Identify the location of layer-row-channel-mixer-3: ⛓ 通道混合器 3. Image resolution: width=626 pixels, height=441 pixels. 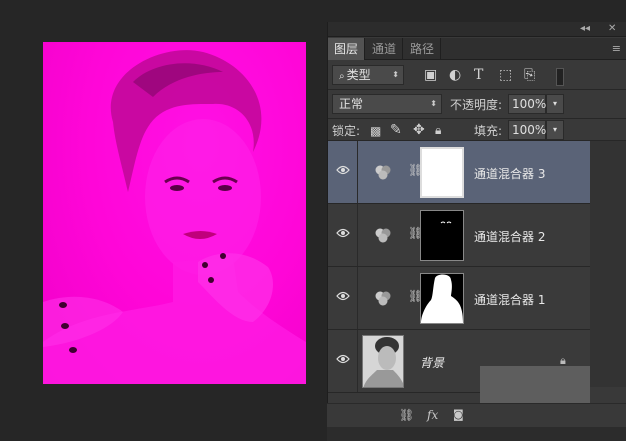
(459, 172).